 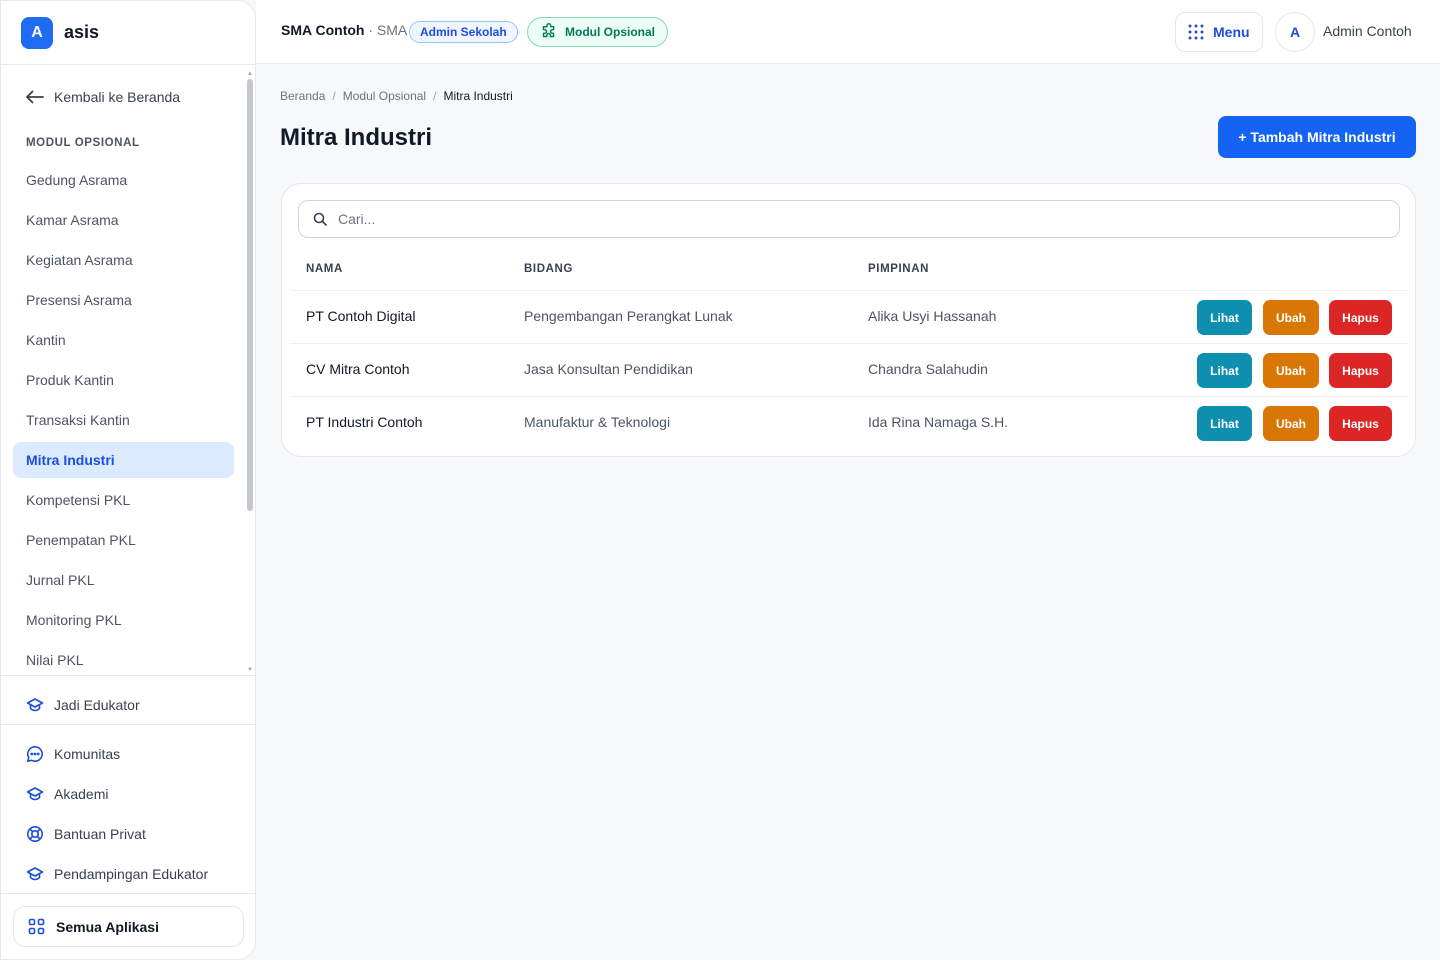 I want to click on komunitas-link: Komunitas, so click(x=72, y=754).